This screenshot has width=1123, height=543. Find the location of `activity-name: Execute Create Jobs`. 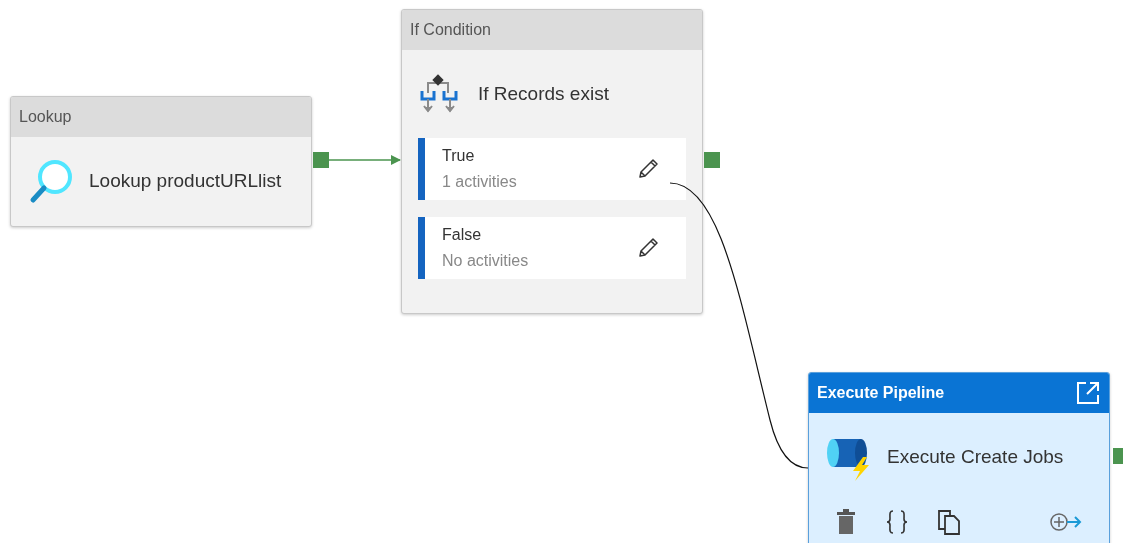

activity-name: Execute Create Jobs is located at coordinates (975, 457).